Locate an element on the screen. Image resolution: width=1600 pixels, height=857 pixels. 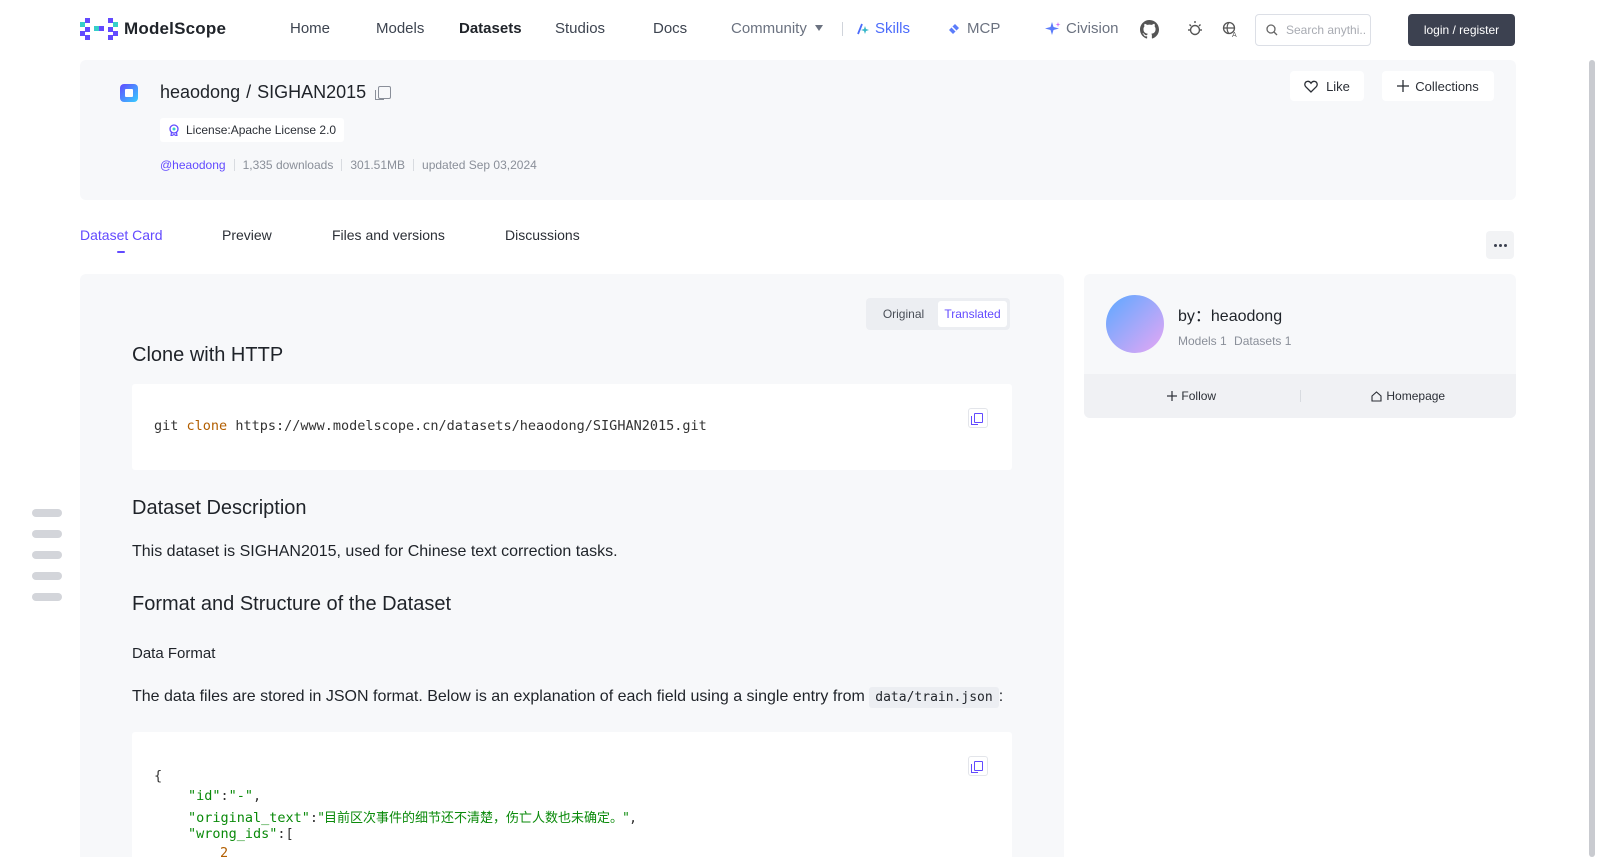
json-open: { is located at coordinates (158, 776).